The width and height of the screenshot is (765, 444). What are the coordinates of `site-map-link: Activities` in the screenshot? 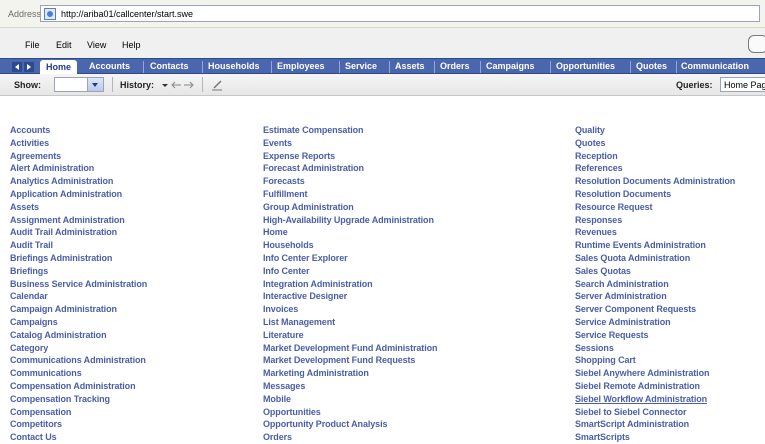 It's located at (78, 143).